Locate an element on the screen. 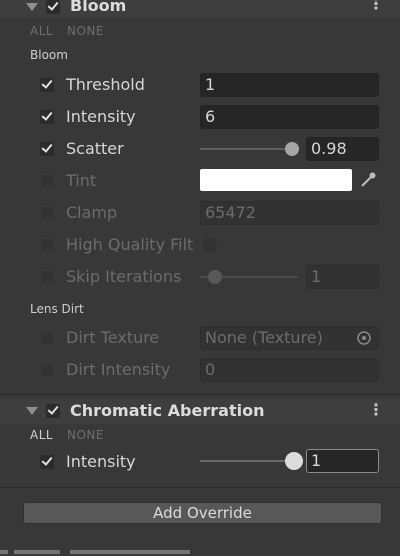 The width and height of the screenshot is (400, 556). chromatic-title: Chromatic Aberration is located at coordinates (167, 410).